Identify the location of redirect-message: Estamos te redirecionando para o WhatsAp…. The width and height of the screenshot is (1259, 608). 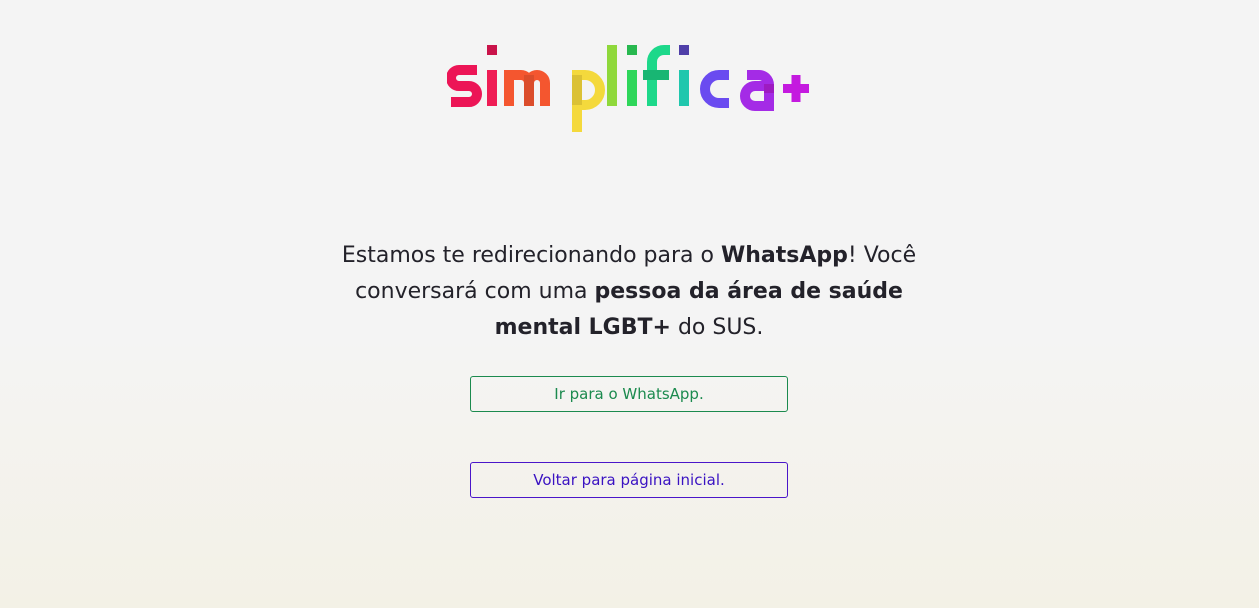
(629, 292).